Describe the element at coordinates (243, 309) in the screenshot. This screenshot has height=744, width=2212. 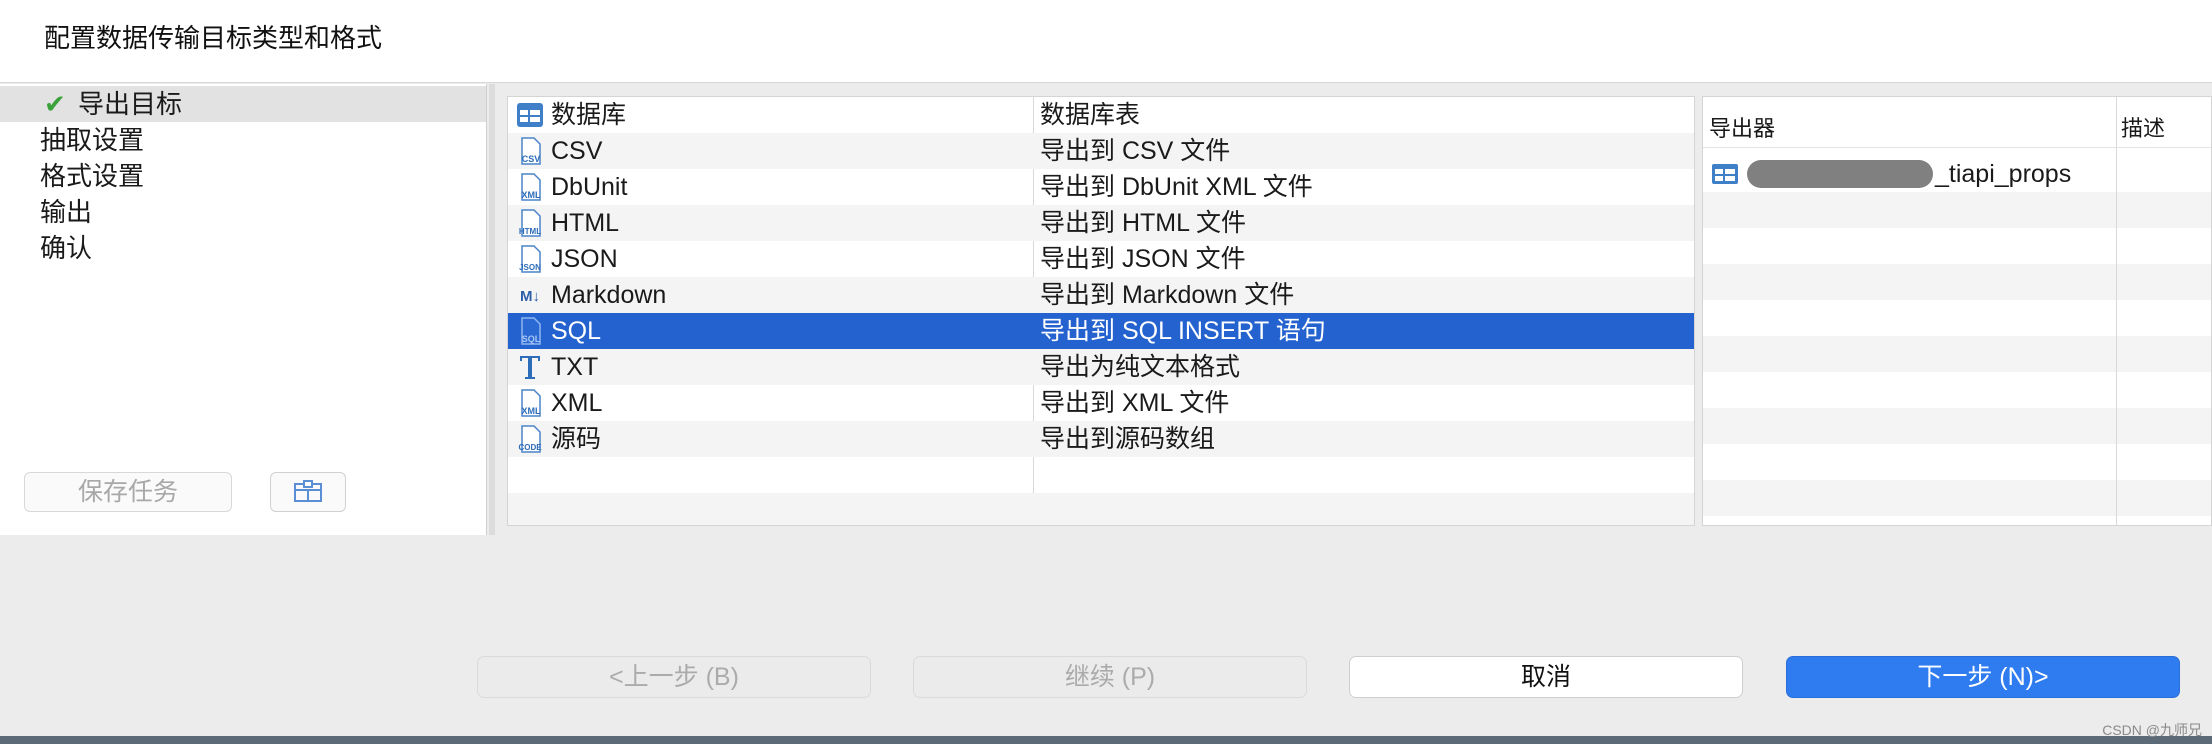
I see `wizard-steps-panel: ✔ 导出目标 抽取设置 格式设置 输出 确认 保存任务` at that location.